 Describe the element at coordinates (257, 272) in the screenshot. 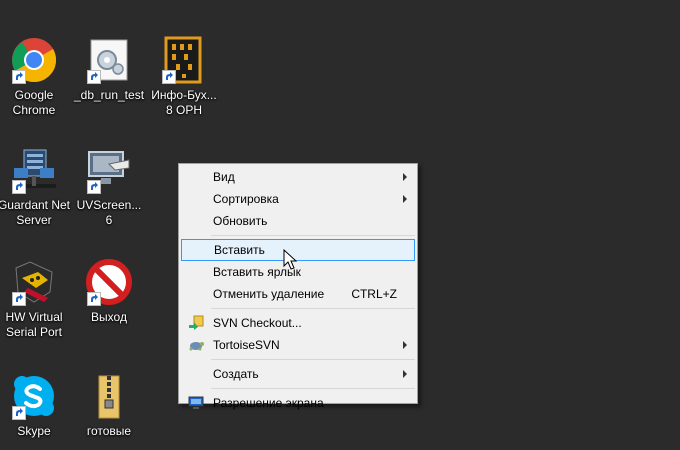

I see `menu-item-label: Вставить ярлык` at that location.